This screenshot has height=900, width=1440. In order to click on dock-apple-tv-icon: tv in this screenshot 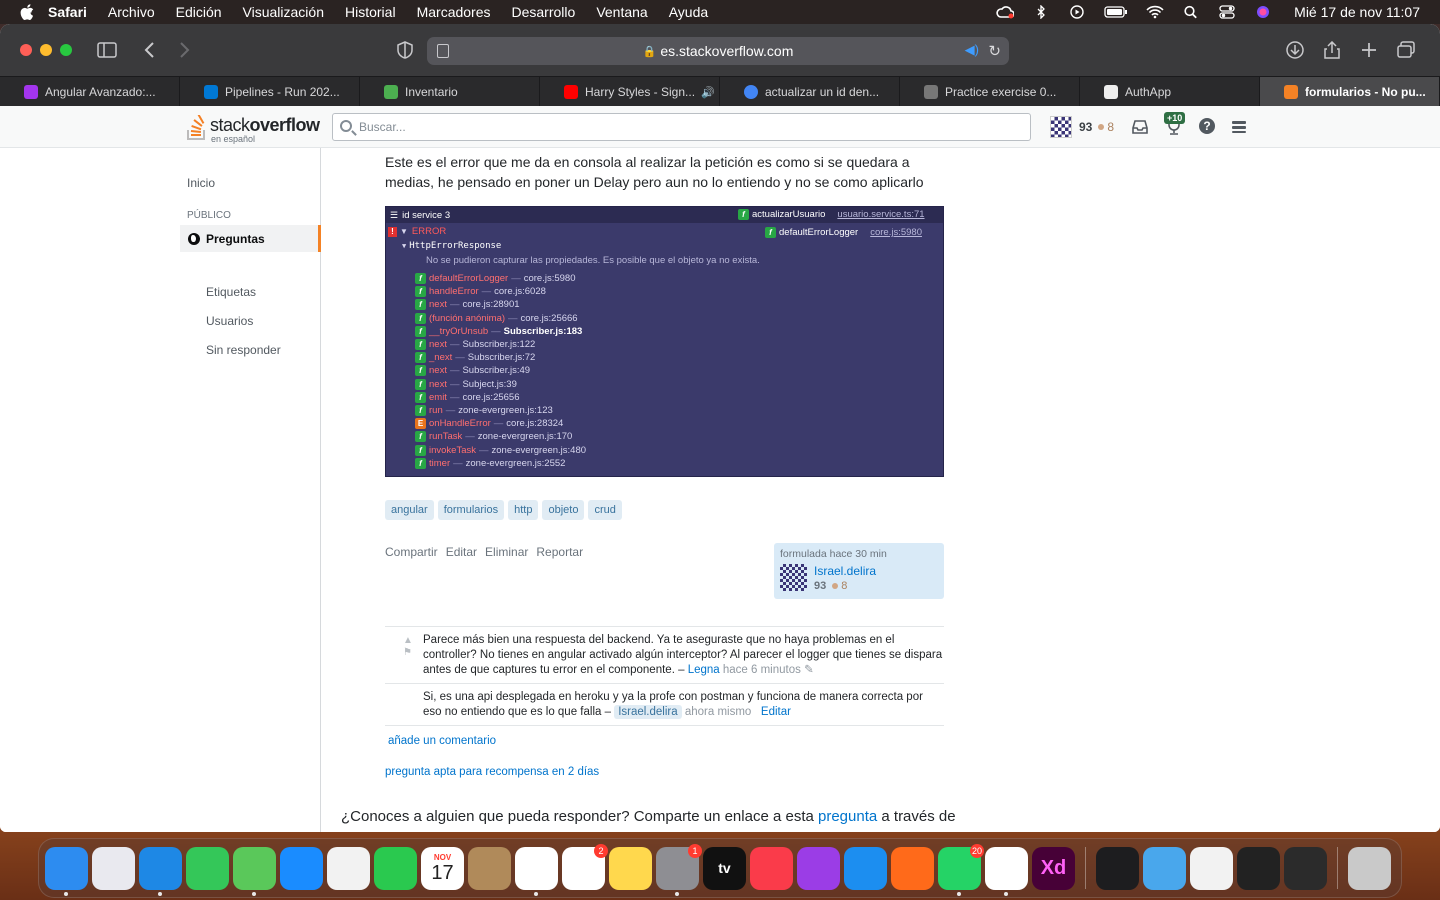, I will do `click(724, 868)`.